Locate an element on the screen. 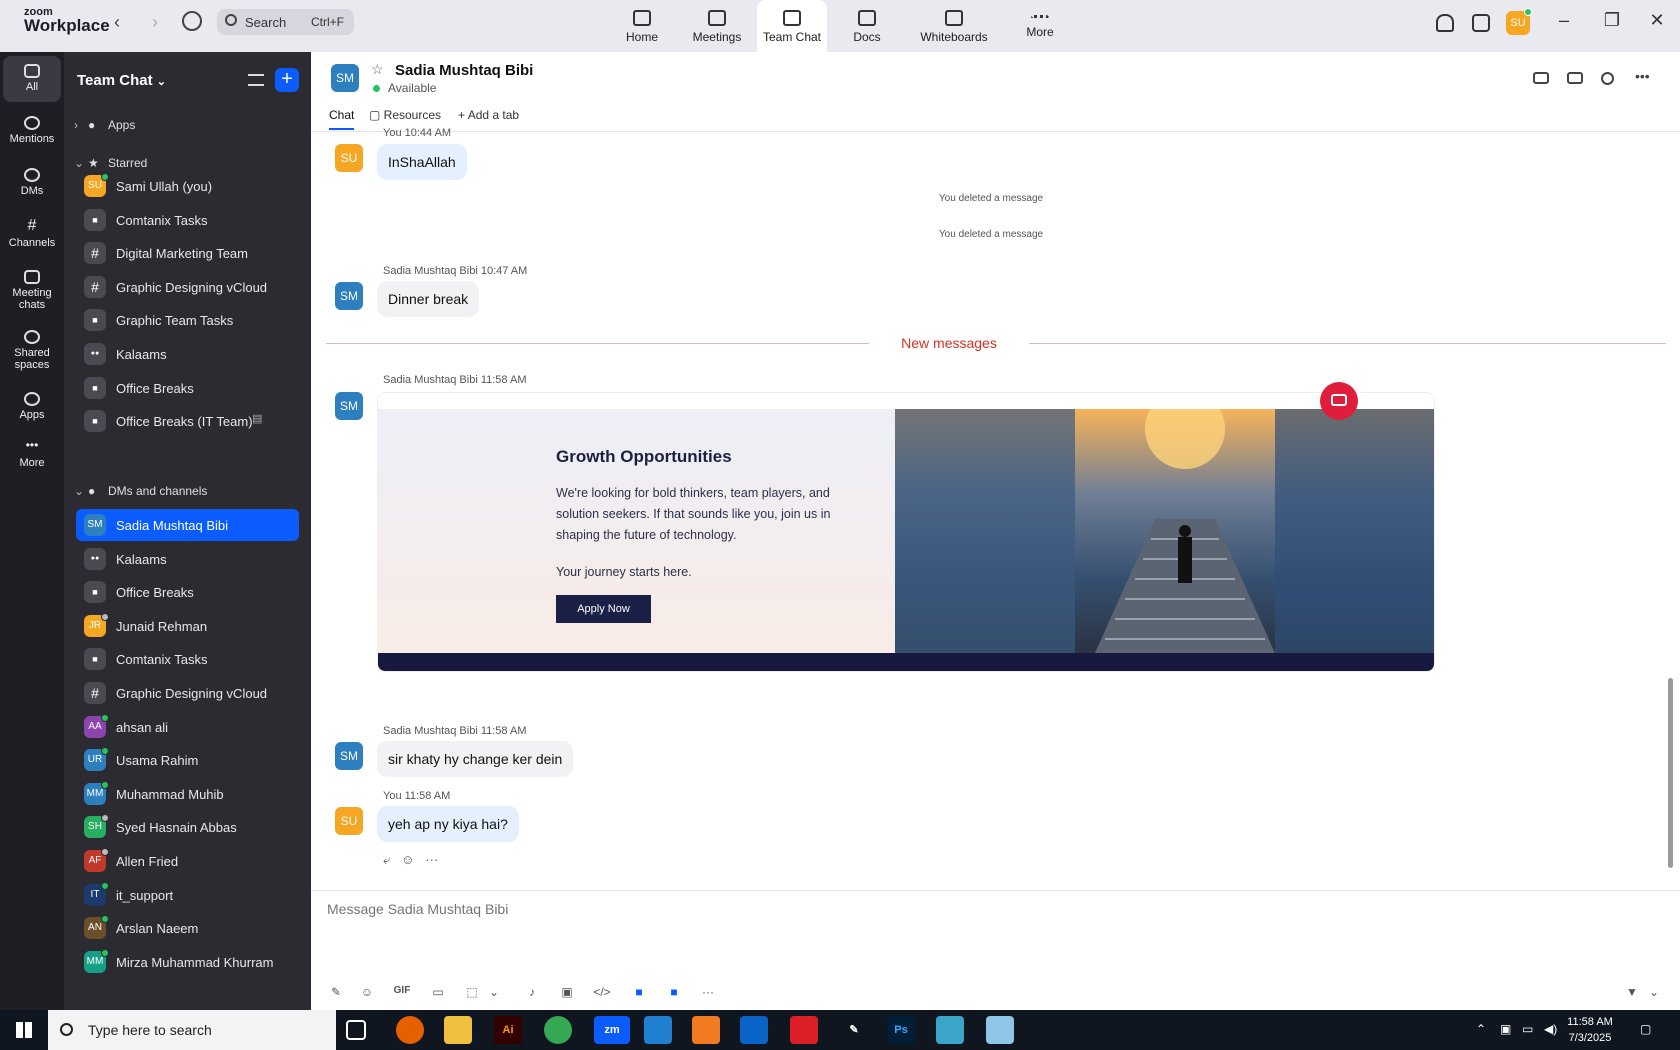  message-input is located at coordinates (777, 909).